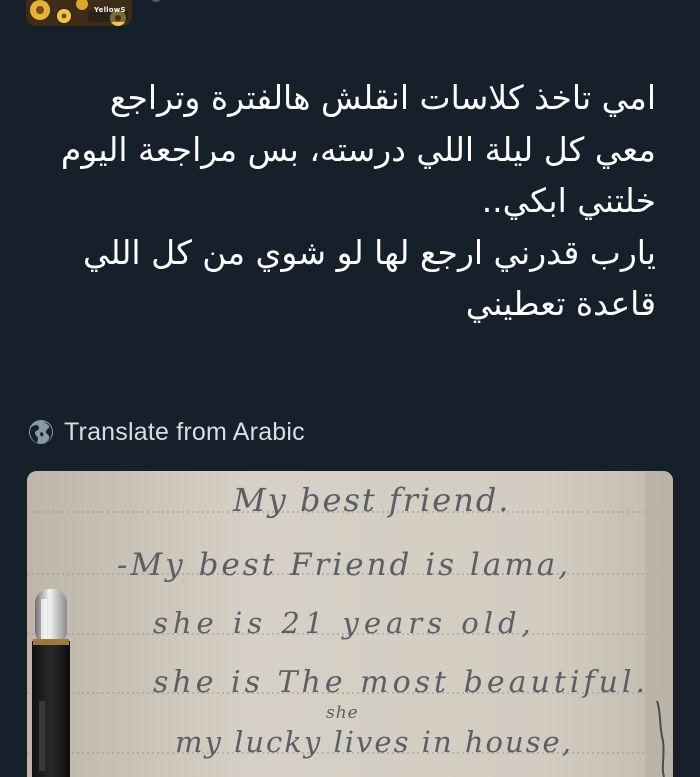  What do you see at coordinates (79, 13) in the screenshot?
I see `avatar: YellowS` at bounding box center [79, 13].